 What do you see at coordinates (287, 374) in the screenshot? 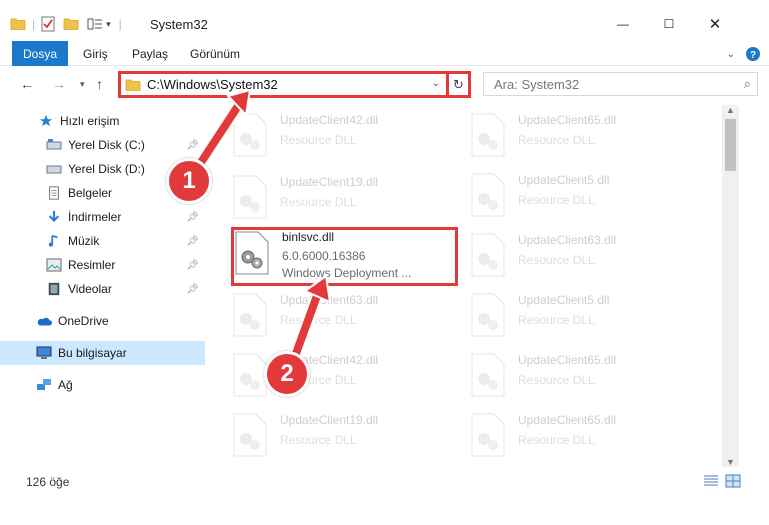
I see `callout-step-2: 2` at bounding box center [287, 374].